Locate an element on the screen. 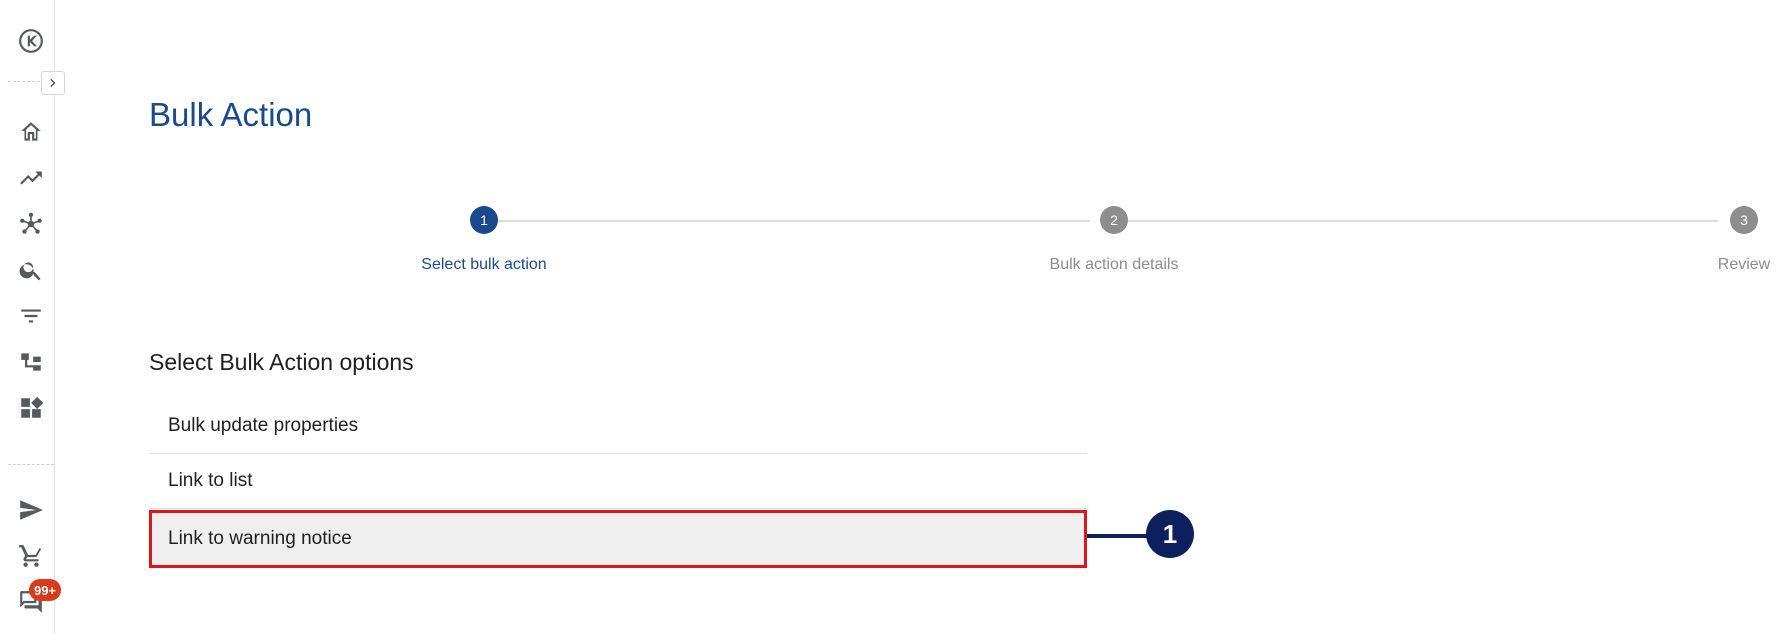 The height and width of the screenshot is (634, 1786). step-1-indicator: 1 is located at coordinates (484, 220).